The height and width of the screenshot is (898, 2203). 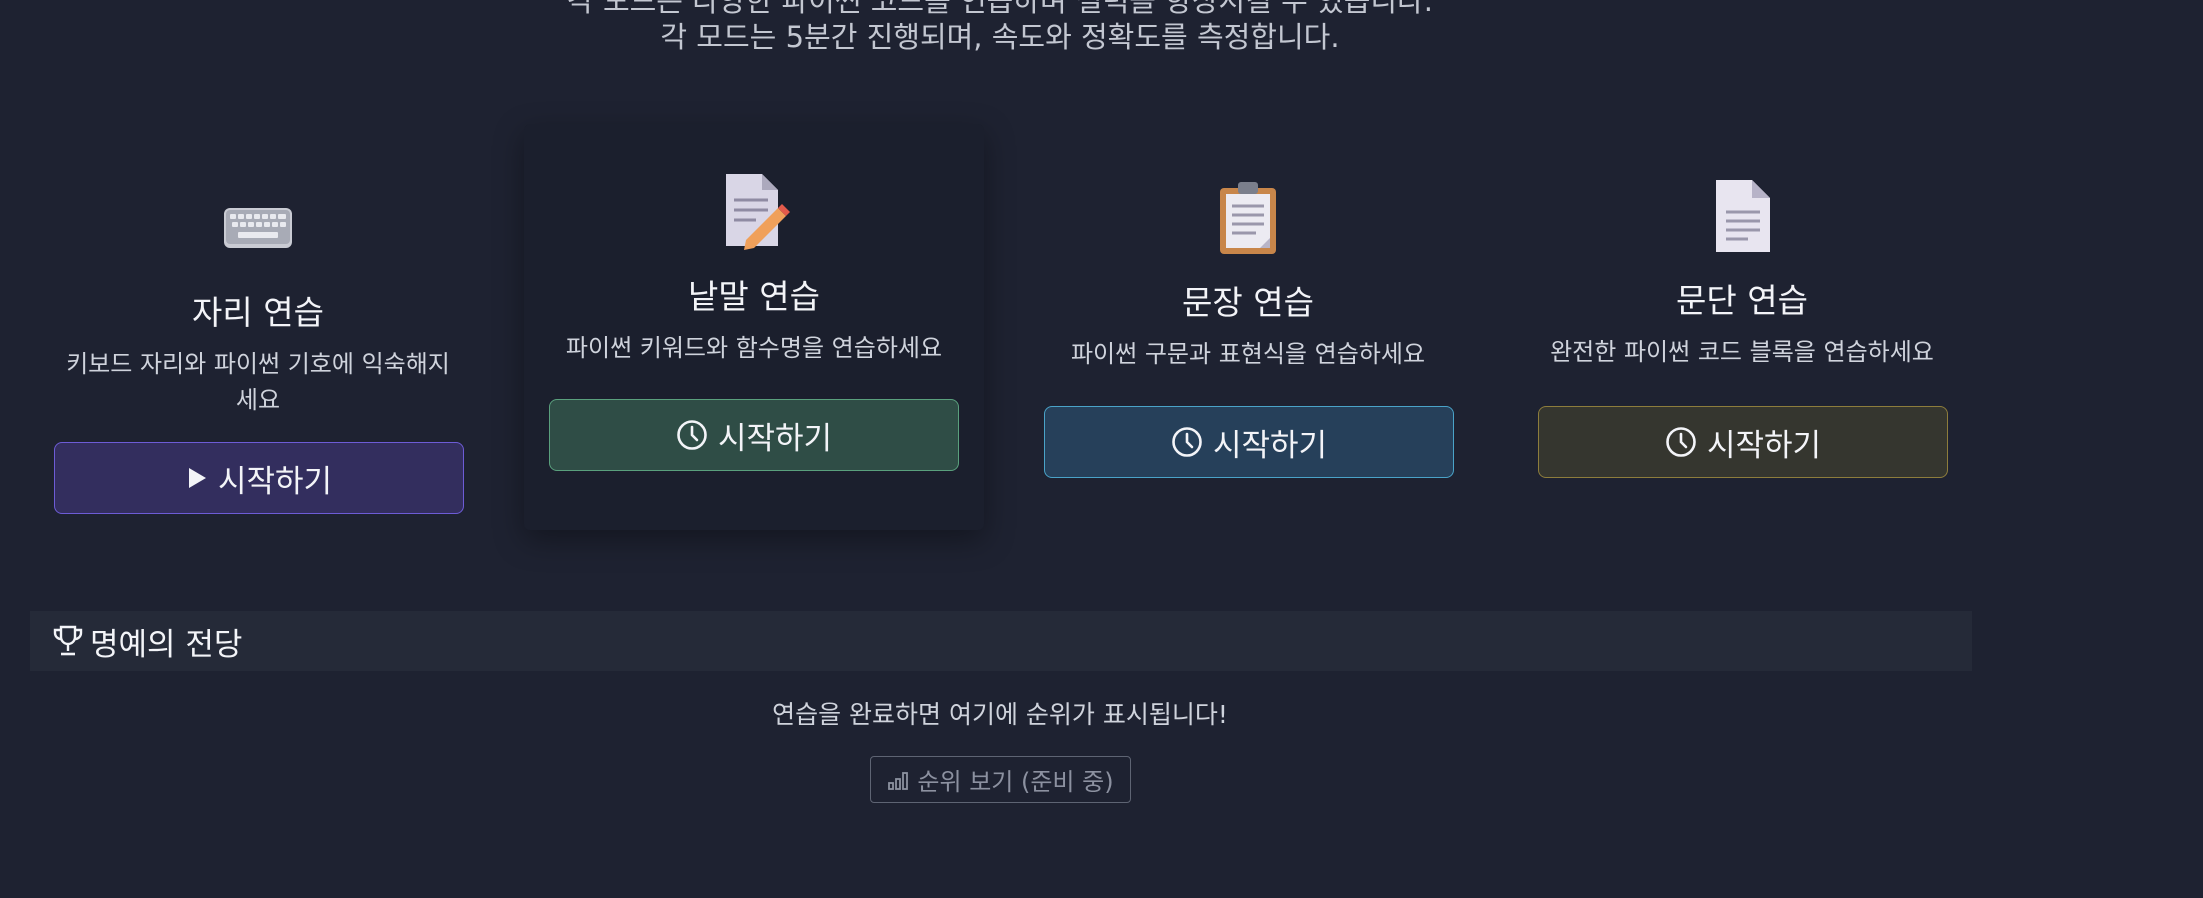 What do you see at coordinates (1743, 216) in the screenshot?
I see `document-icon` at bounding box center [1743, 216].